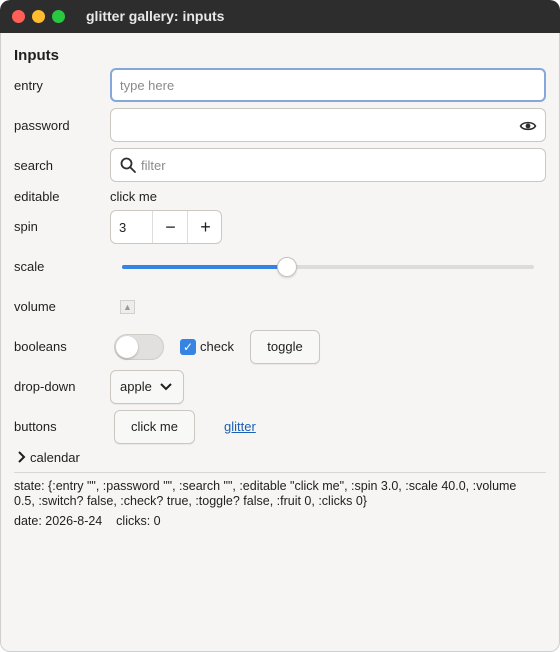  I want to click on editable-label-field: click me, so click(133, 196).